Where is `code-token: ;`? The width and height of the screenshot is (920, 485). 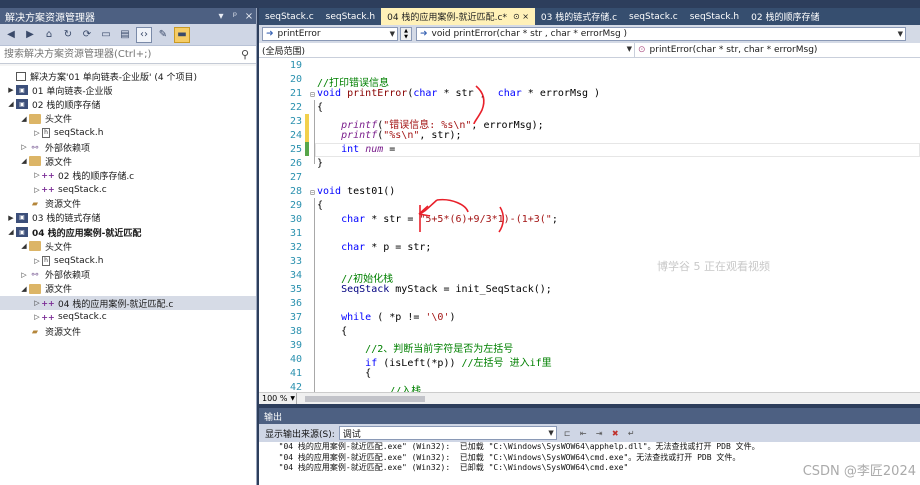
code-token: ; is located at coordinates (554, 219).